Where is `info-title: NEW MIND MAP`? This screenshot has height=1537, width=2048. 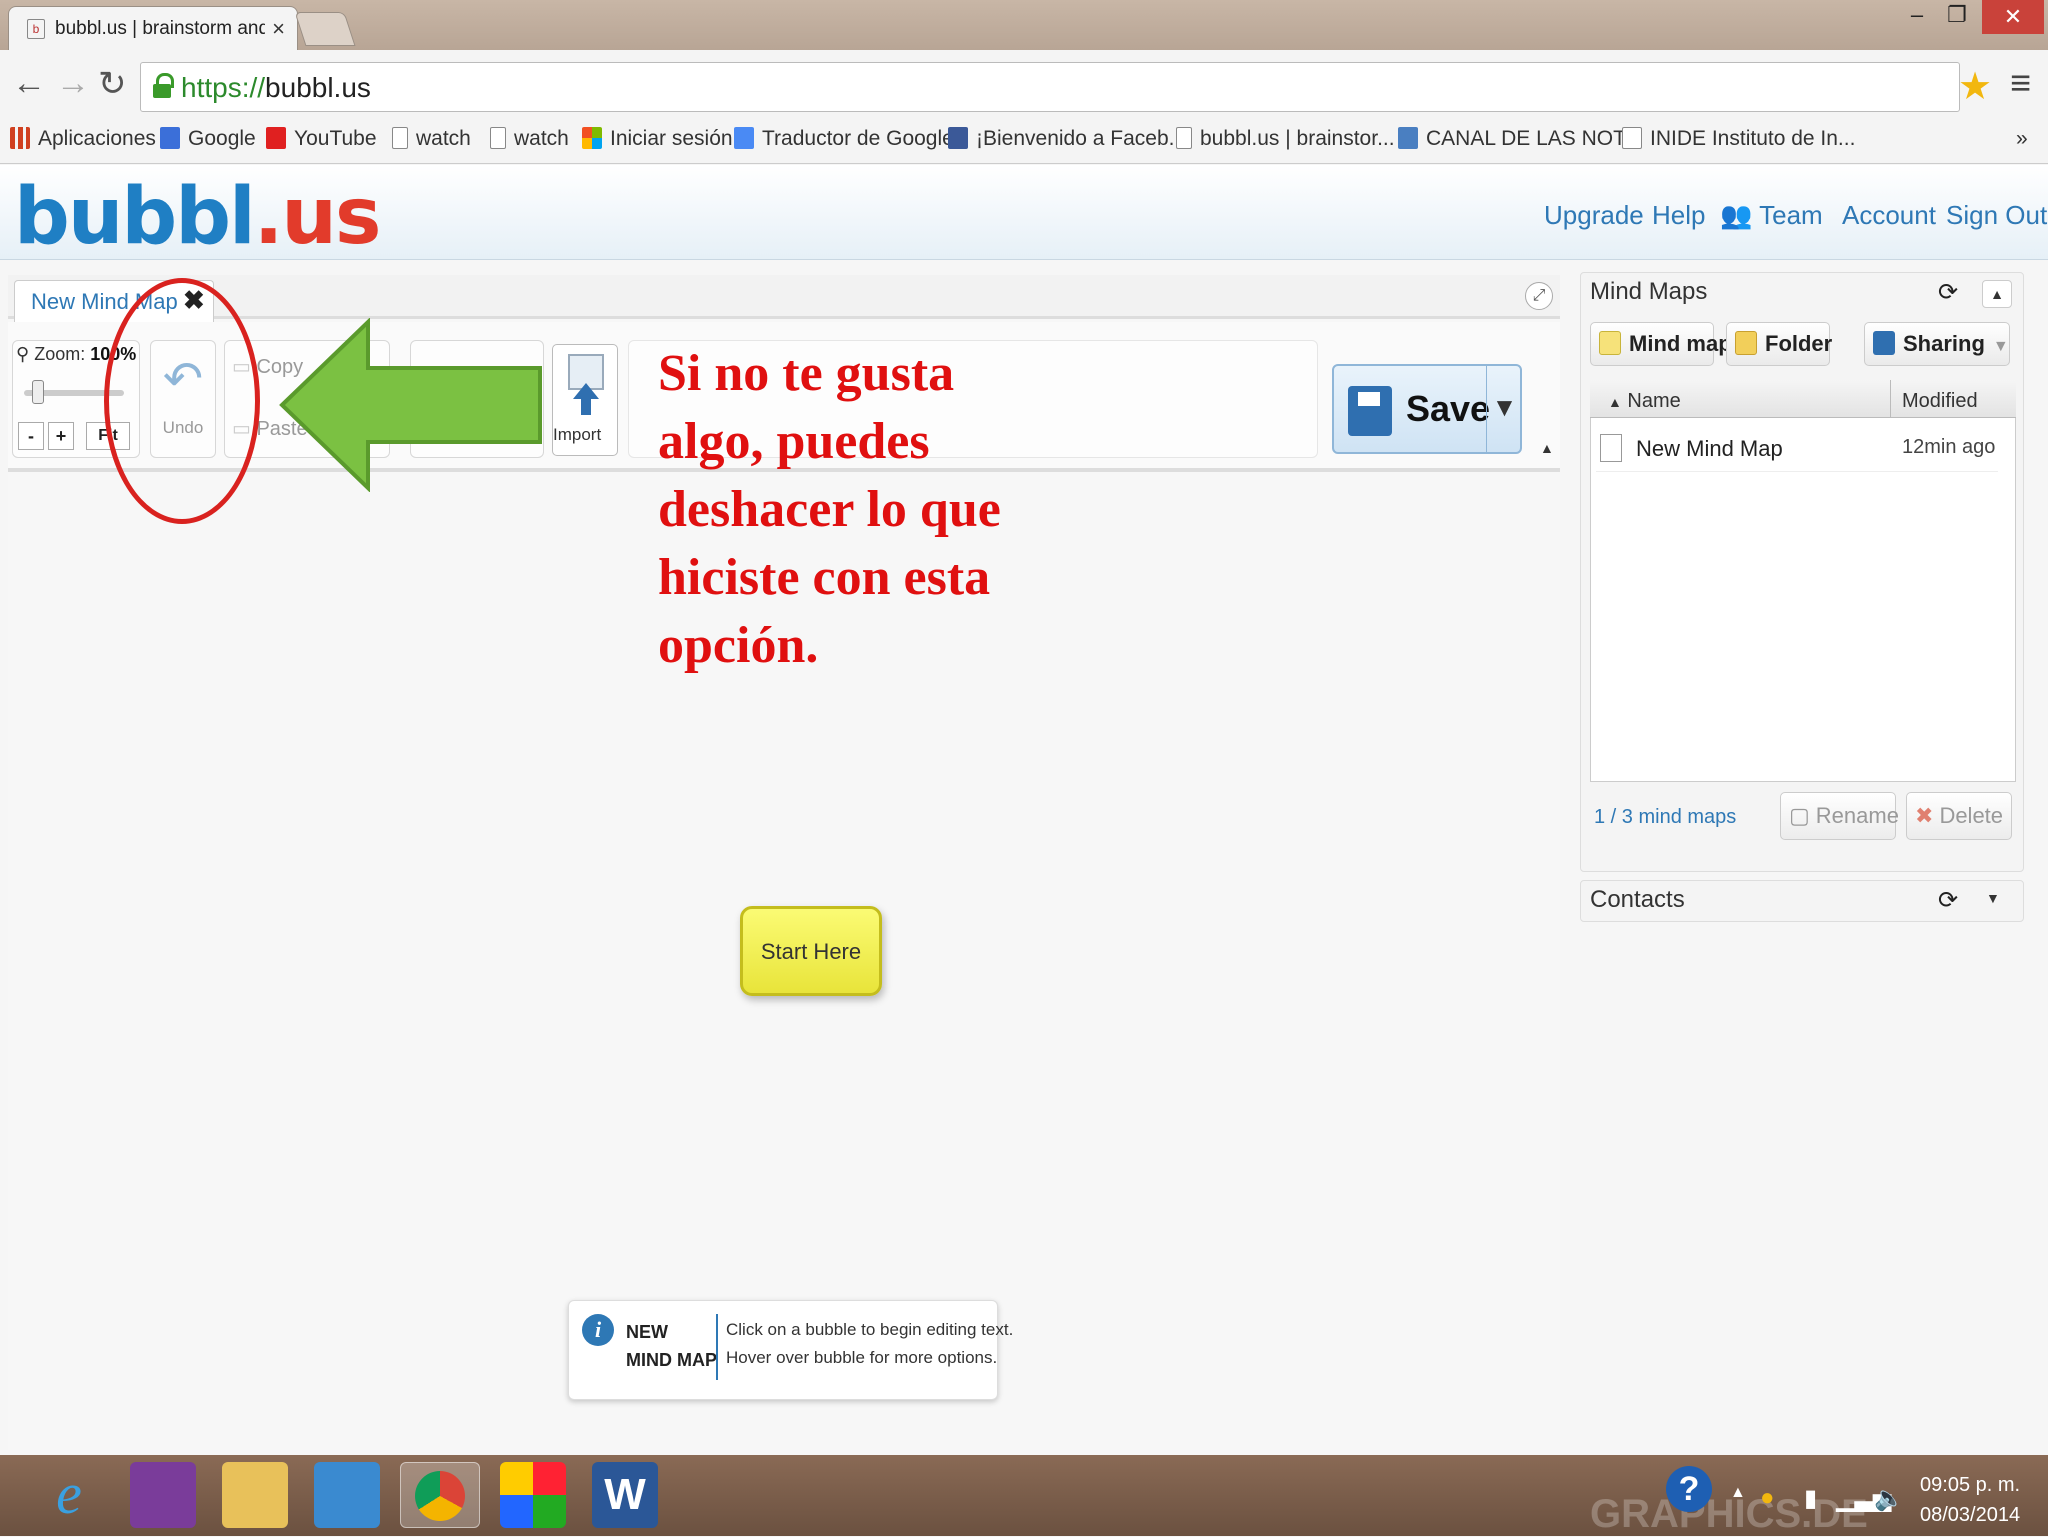
info-title: NEW MIND MAP is located at coordinates (671, 1346).